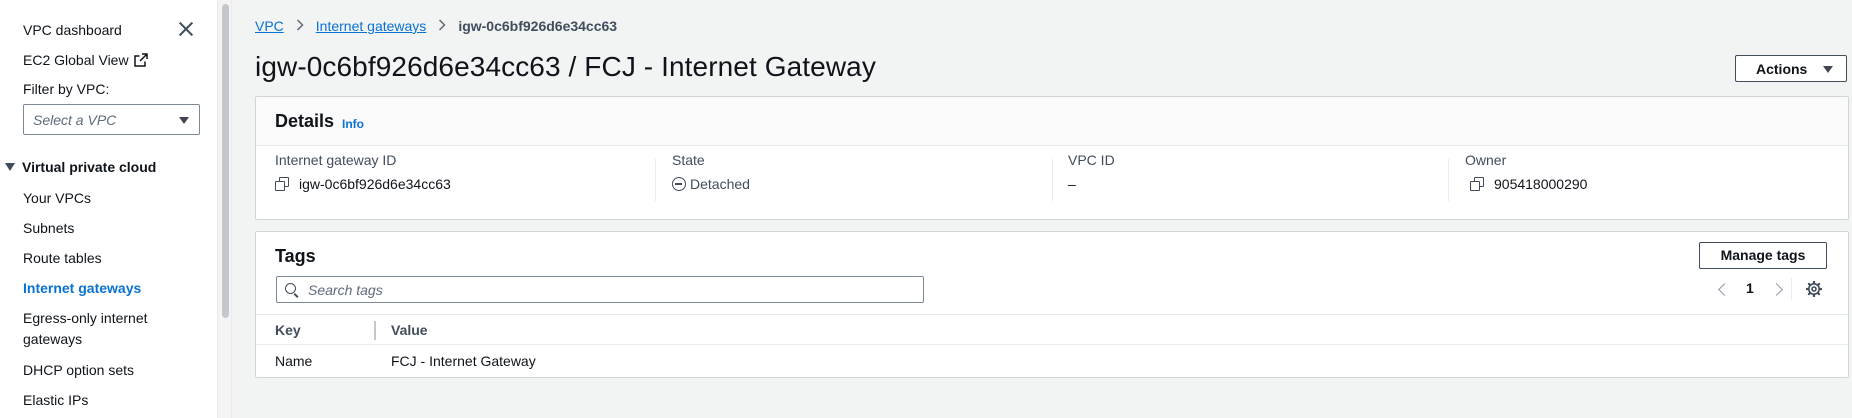 The image size is (1852, 418). What do you see at coordinates (600, 289) in the screenshot?
I see `search-tags-input: Search tags` at bounding box center [600, 289].